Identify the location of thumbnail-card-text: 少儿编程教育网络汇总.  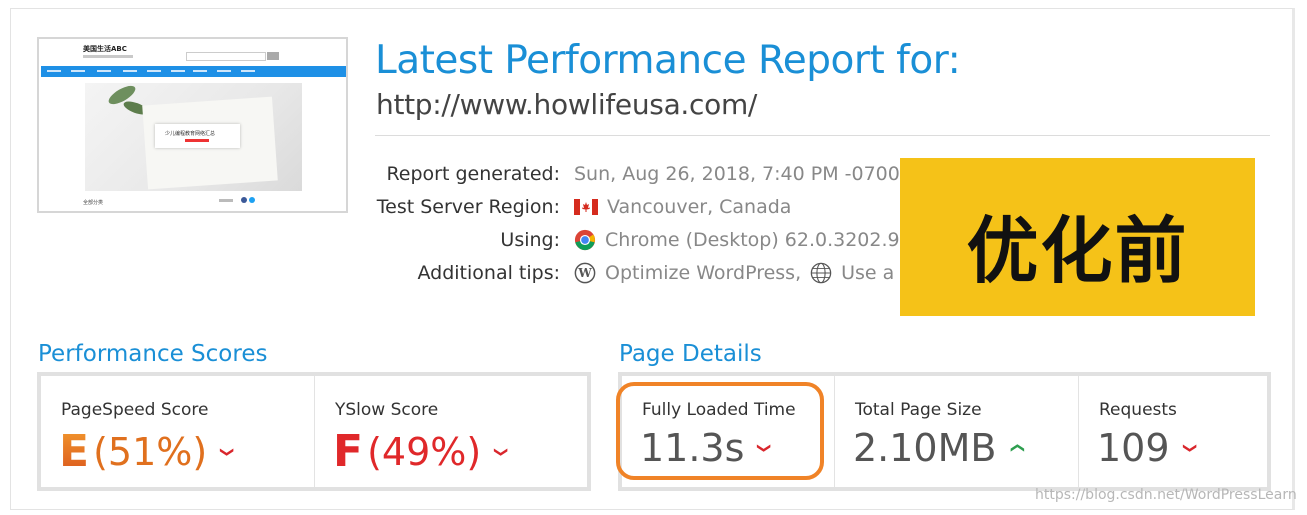
(190, 134).